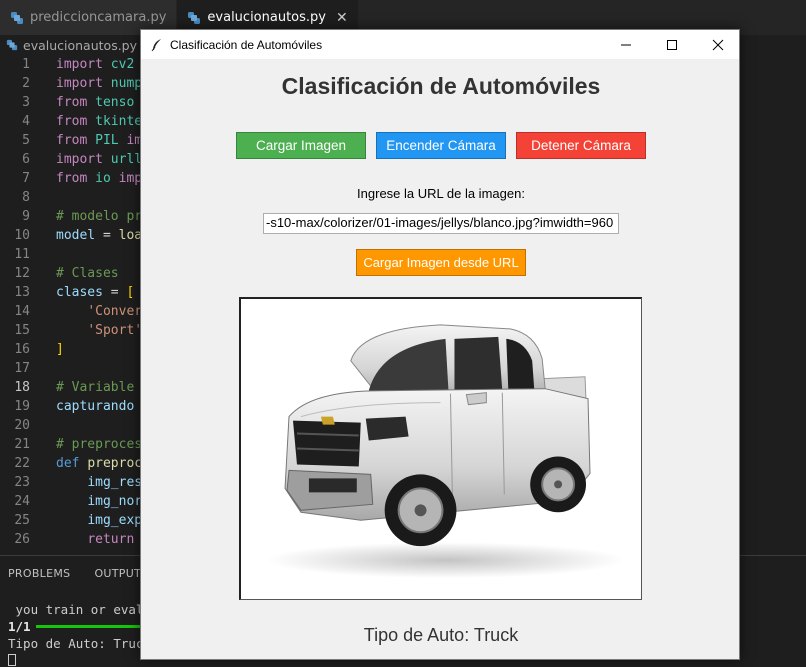  I want to click on line-number: 7, so click(26, 178).